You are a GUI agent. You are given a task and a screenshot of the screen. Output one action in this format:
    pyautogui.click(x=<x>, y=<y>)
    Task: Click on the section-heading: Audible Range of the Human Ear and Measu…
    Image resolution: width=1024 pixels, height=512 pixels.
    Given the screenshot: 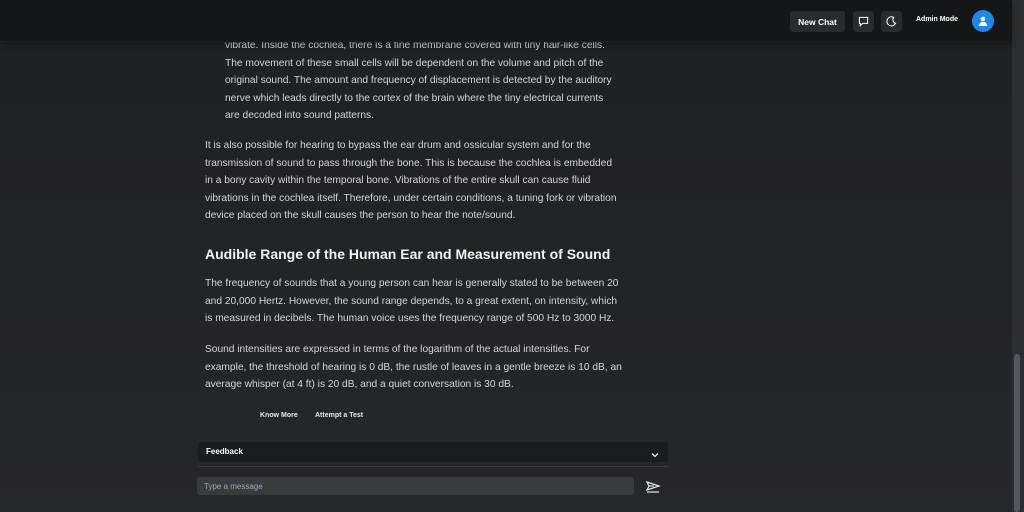 What is the action you would take?
    pyautogui.click(x=408, y=254)
    